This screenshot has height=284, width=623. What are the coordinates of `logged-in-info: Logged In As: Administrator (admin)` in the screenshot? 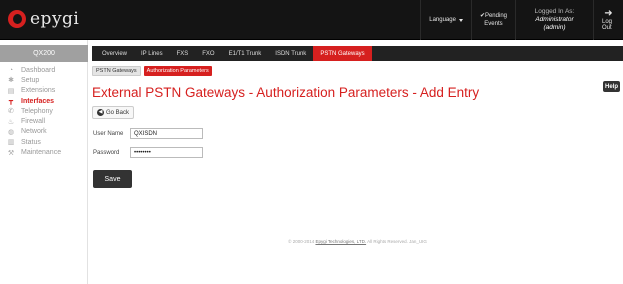 It's located at (554, 20).